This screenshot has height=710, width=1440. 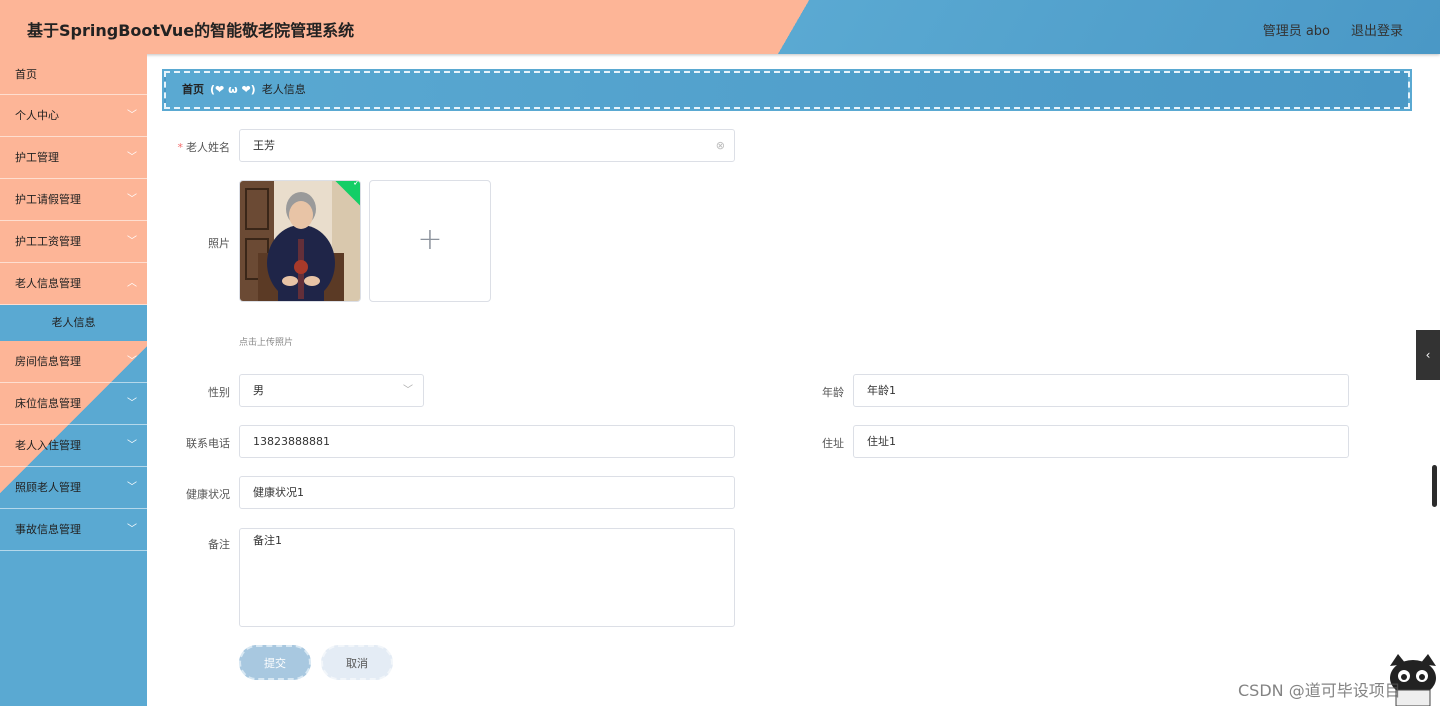 I want to click on sidebar-item-label: 个人中心, so click(x=37, y=115).